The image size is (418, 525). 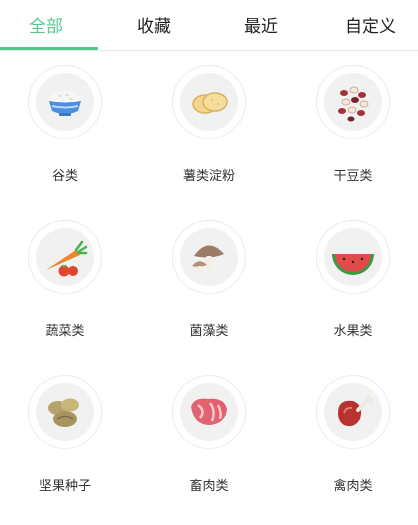 I want to click on mushroom-icon, so click(x=209, y=257).